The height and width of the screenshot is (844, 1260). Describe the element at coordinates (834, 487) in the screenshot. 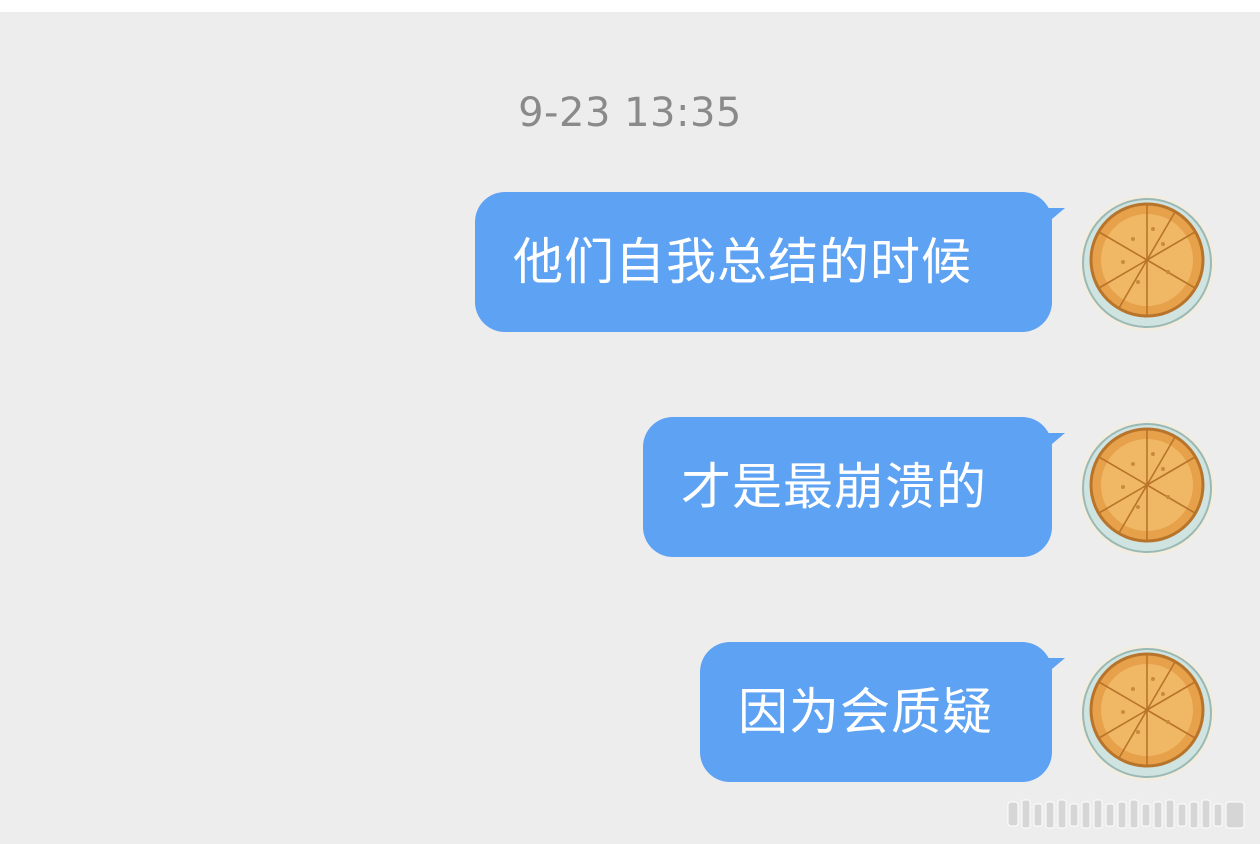

I see `message-text: 才是最崩溃的` at that location.